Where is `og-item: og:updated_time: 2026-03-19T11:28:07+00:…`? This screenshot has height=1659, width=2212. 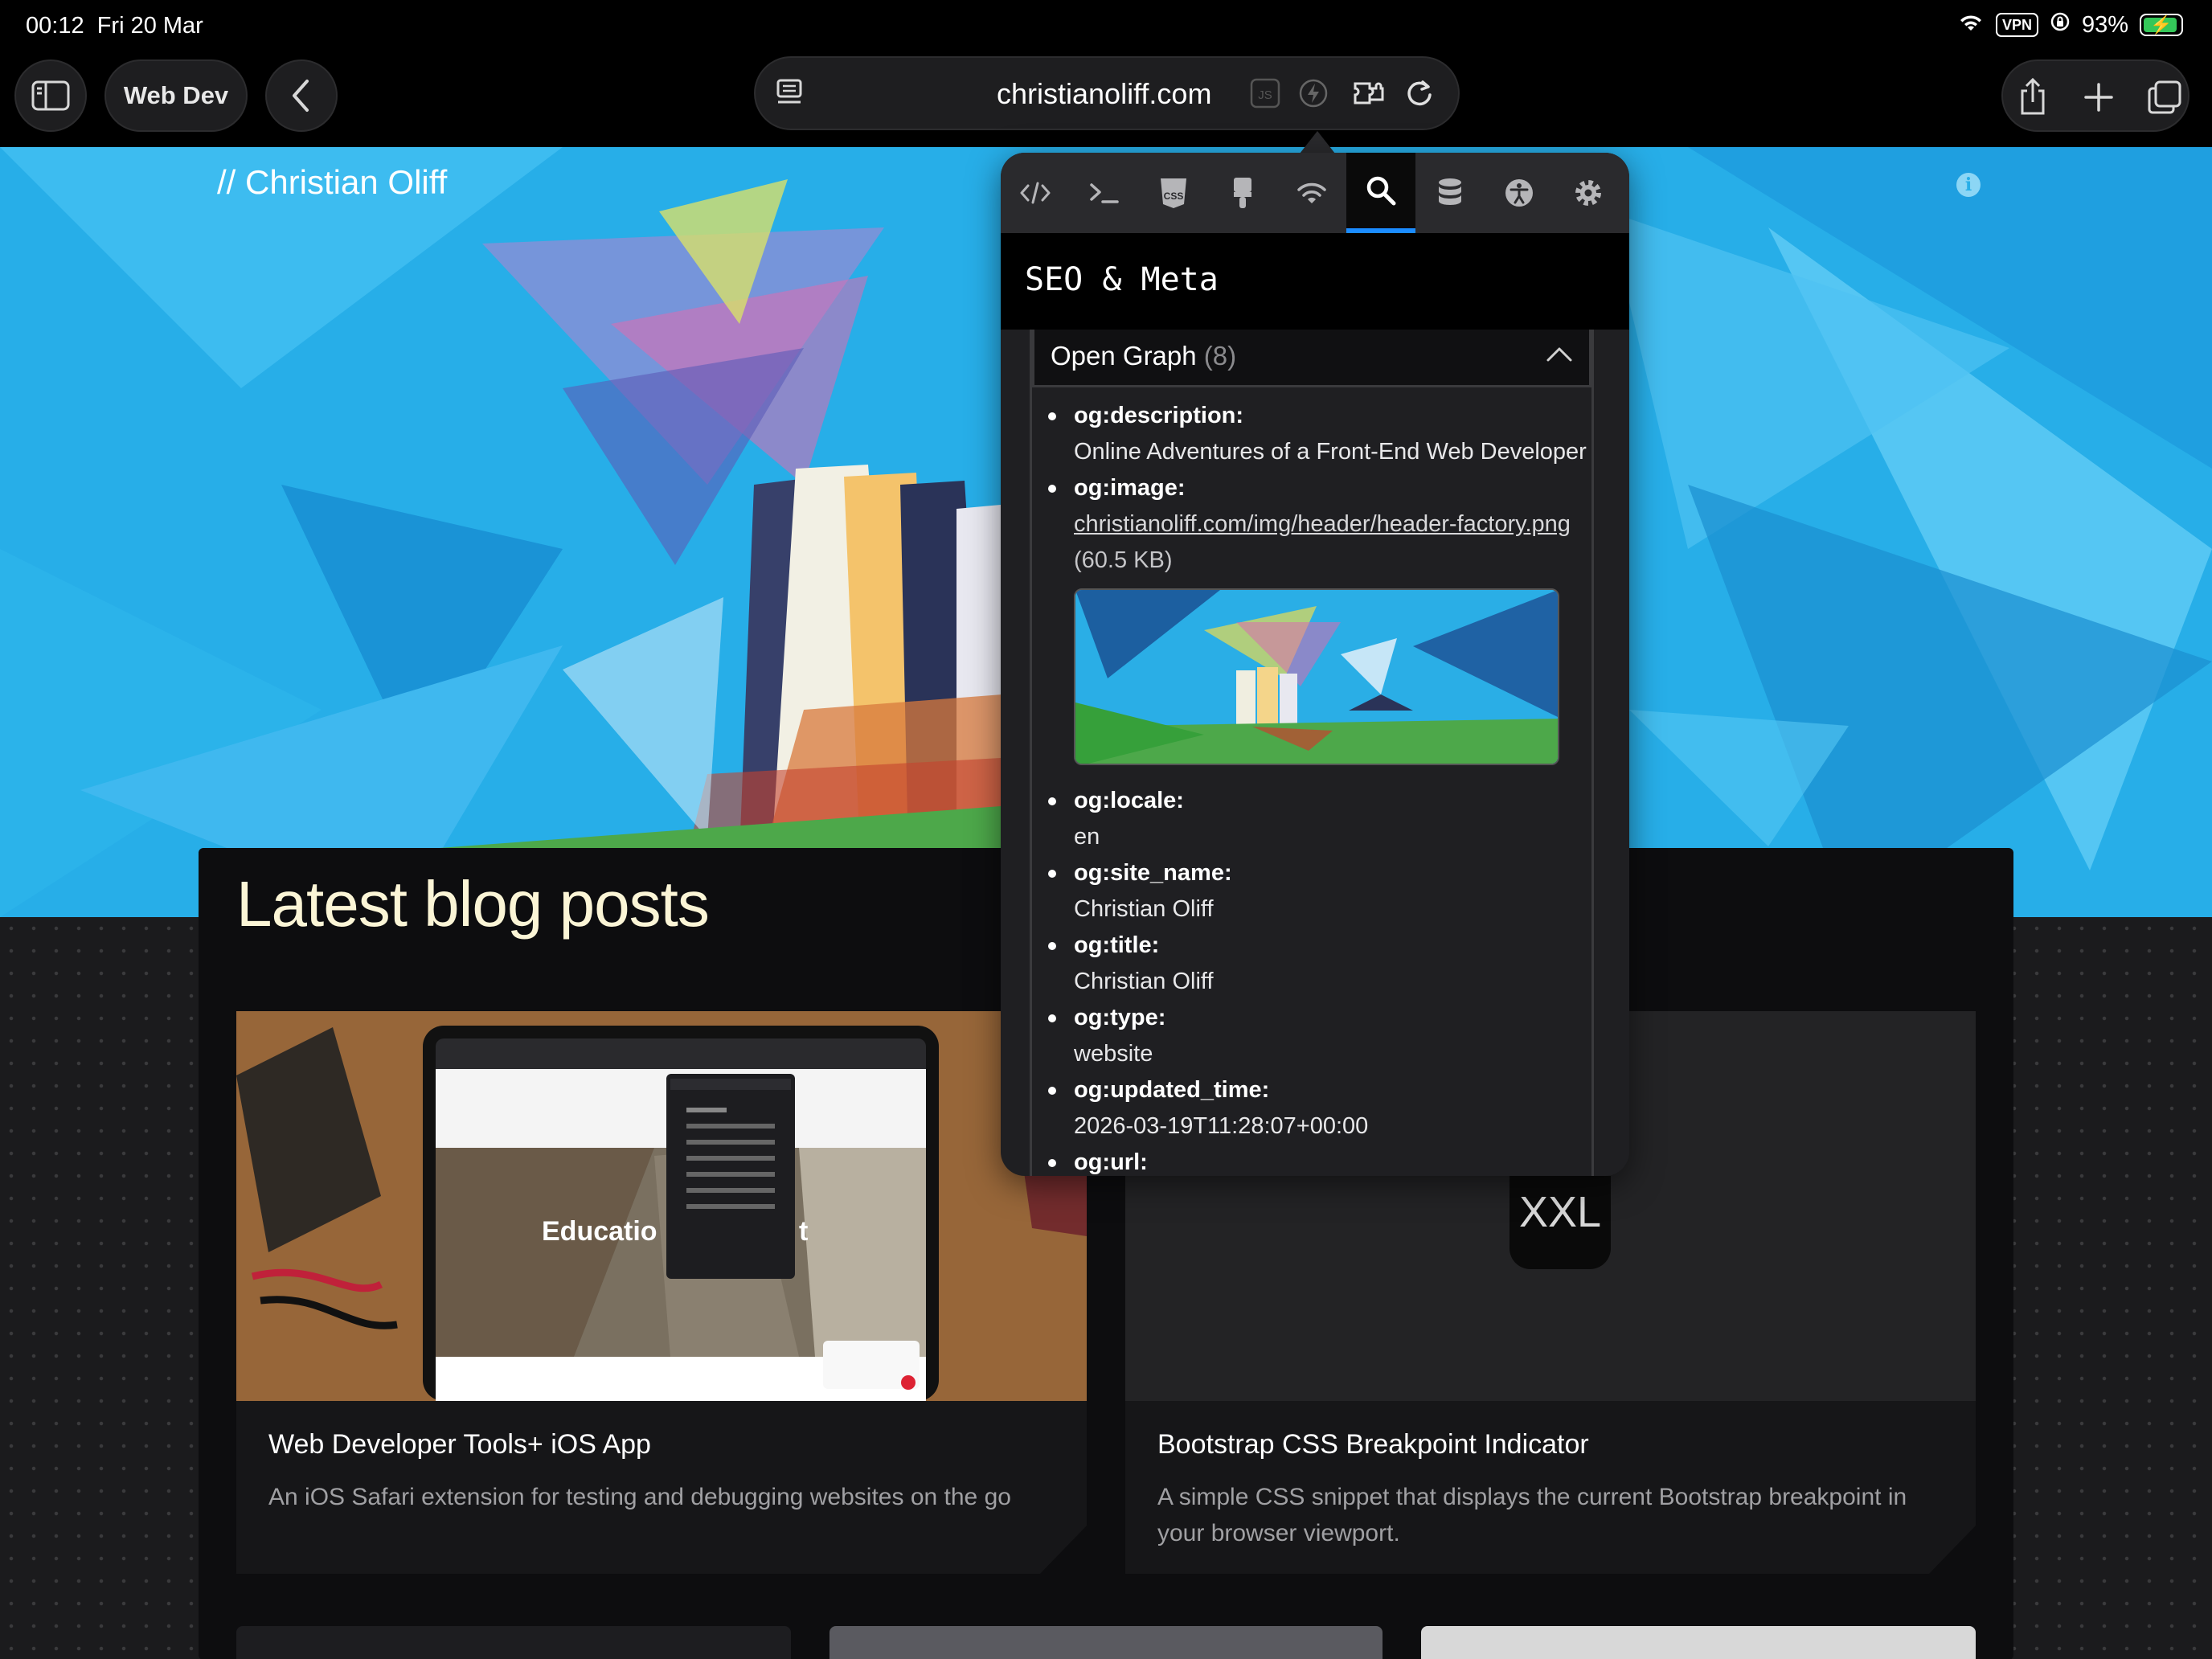
og-item: og:updated_time: 2026-03-19T11:28:07+00:… is located at coordinates (1311, 1108).